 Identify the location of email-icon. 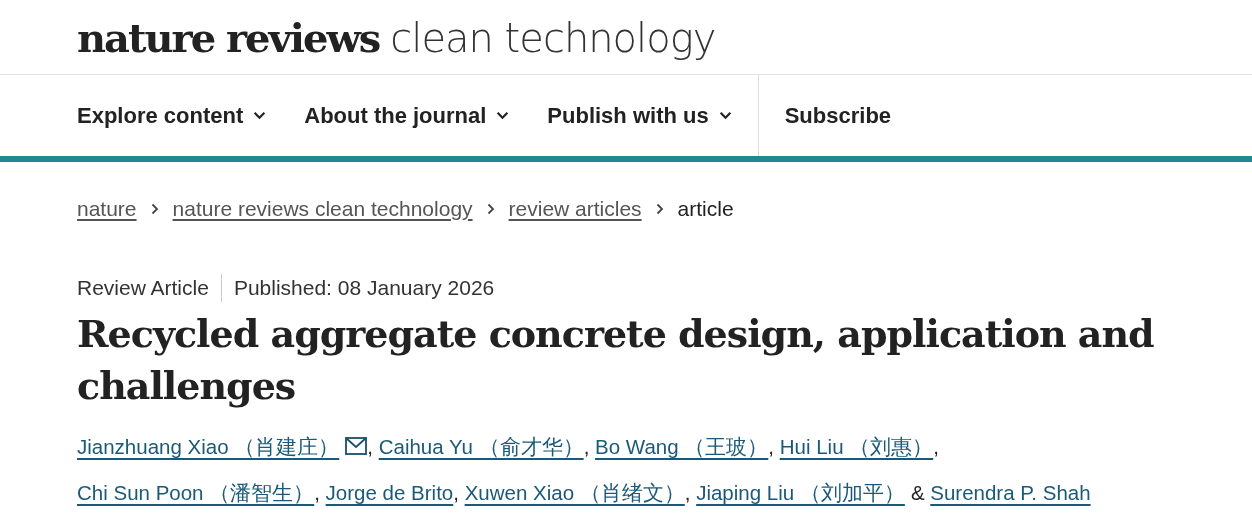
(356, 446).